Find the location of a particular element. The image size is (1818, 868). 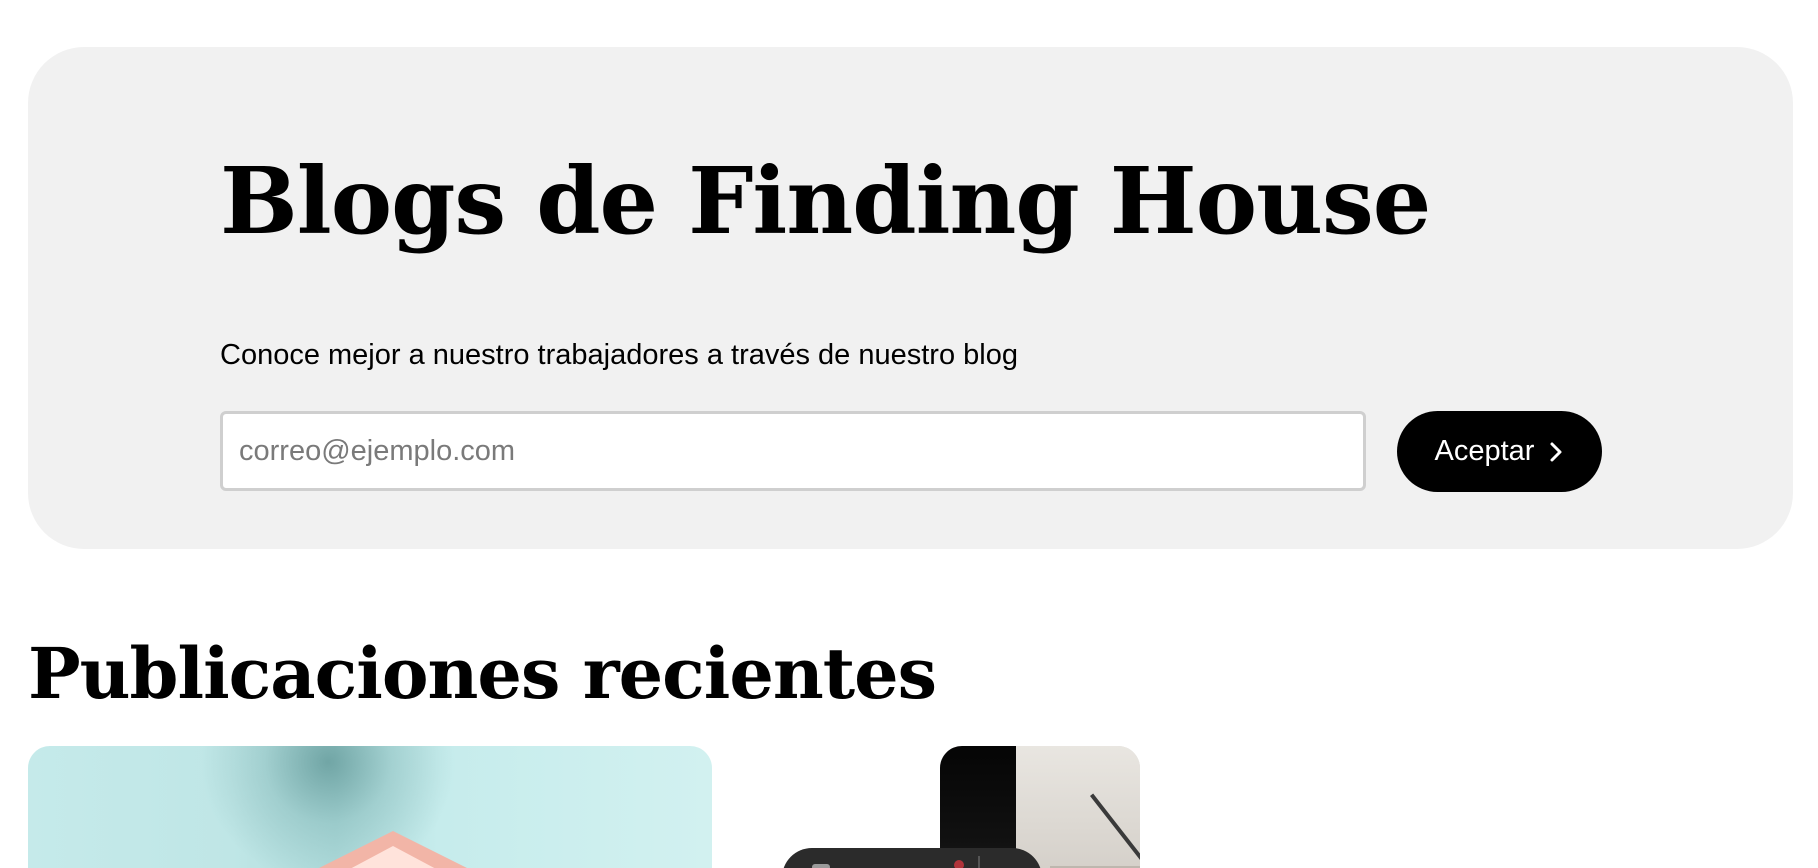

submit-button: Aceptar is located at coordinates (1499, 451).